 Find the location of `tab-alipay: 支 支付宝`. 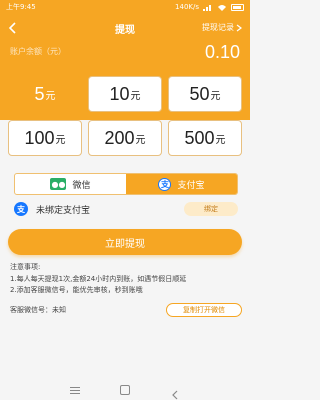

tab-alipay: 支 支付宝 is located at coordinates (181, 184).